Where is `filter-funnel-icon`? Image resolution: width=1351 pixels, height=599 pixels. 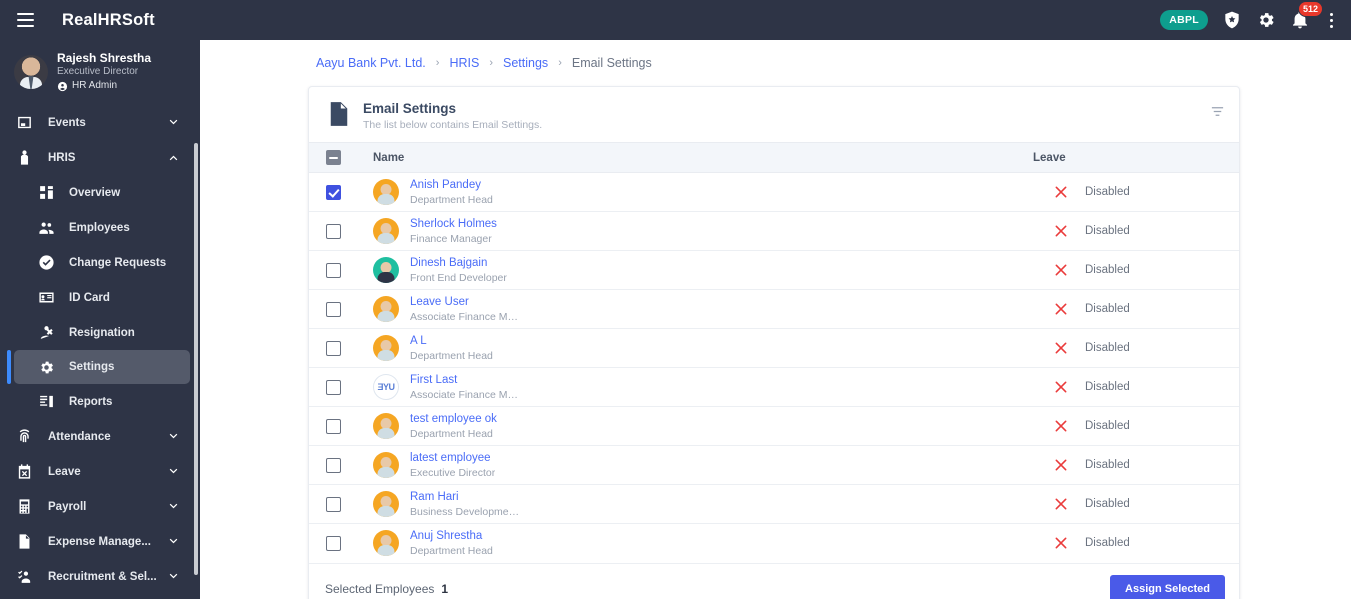
filter-funnel-icon is located at coordinates (1217, 111).